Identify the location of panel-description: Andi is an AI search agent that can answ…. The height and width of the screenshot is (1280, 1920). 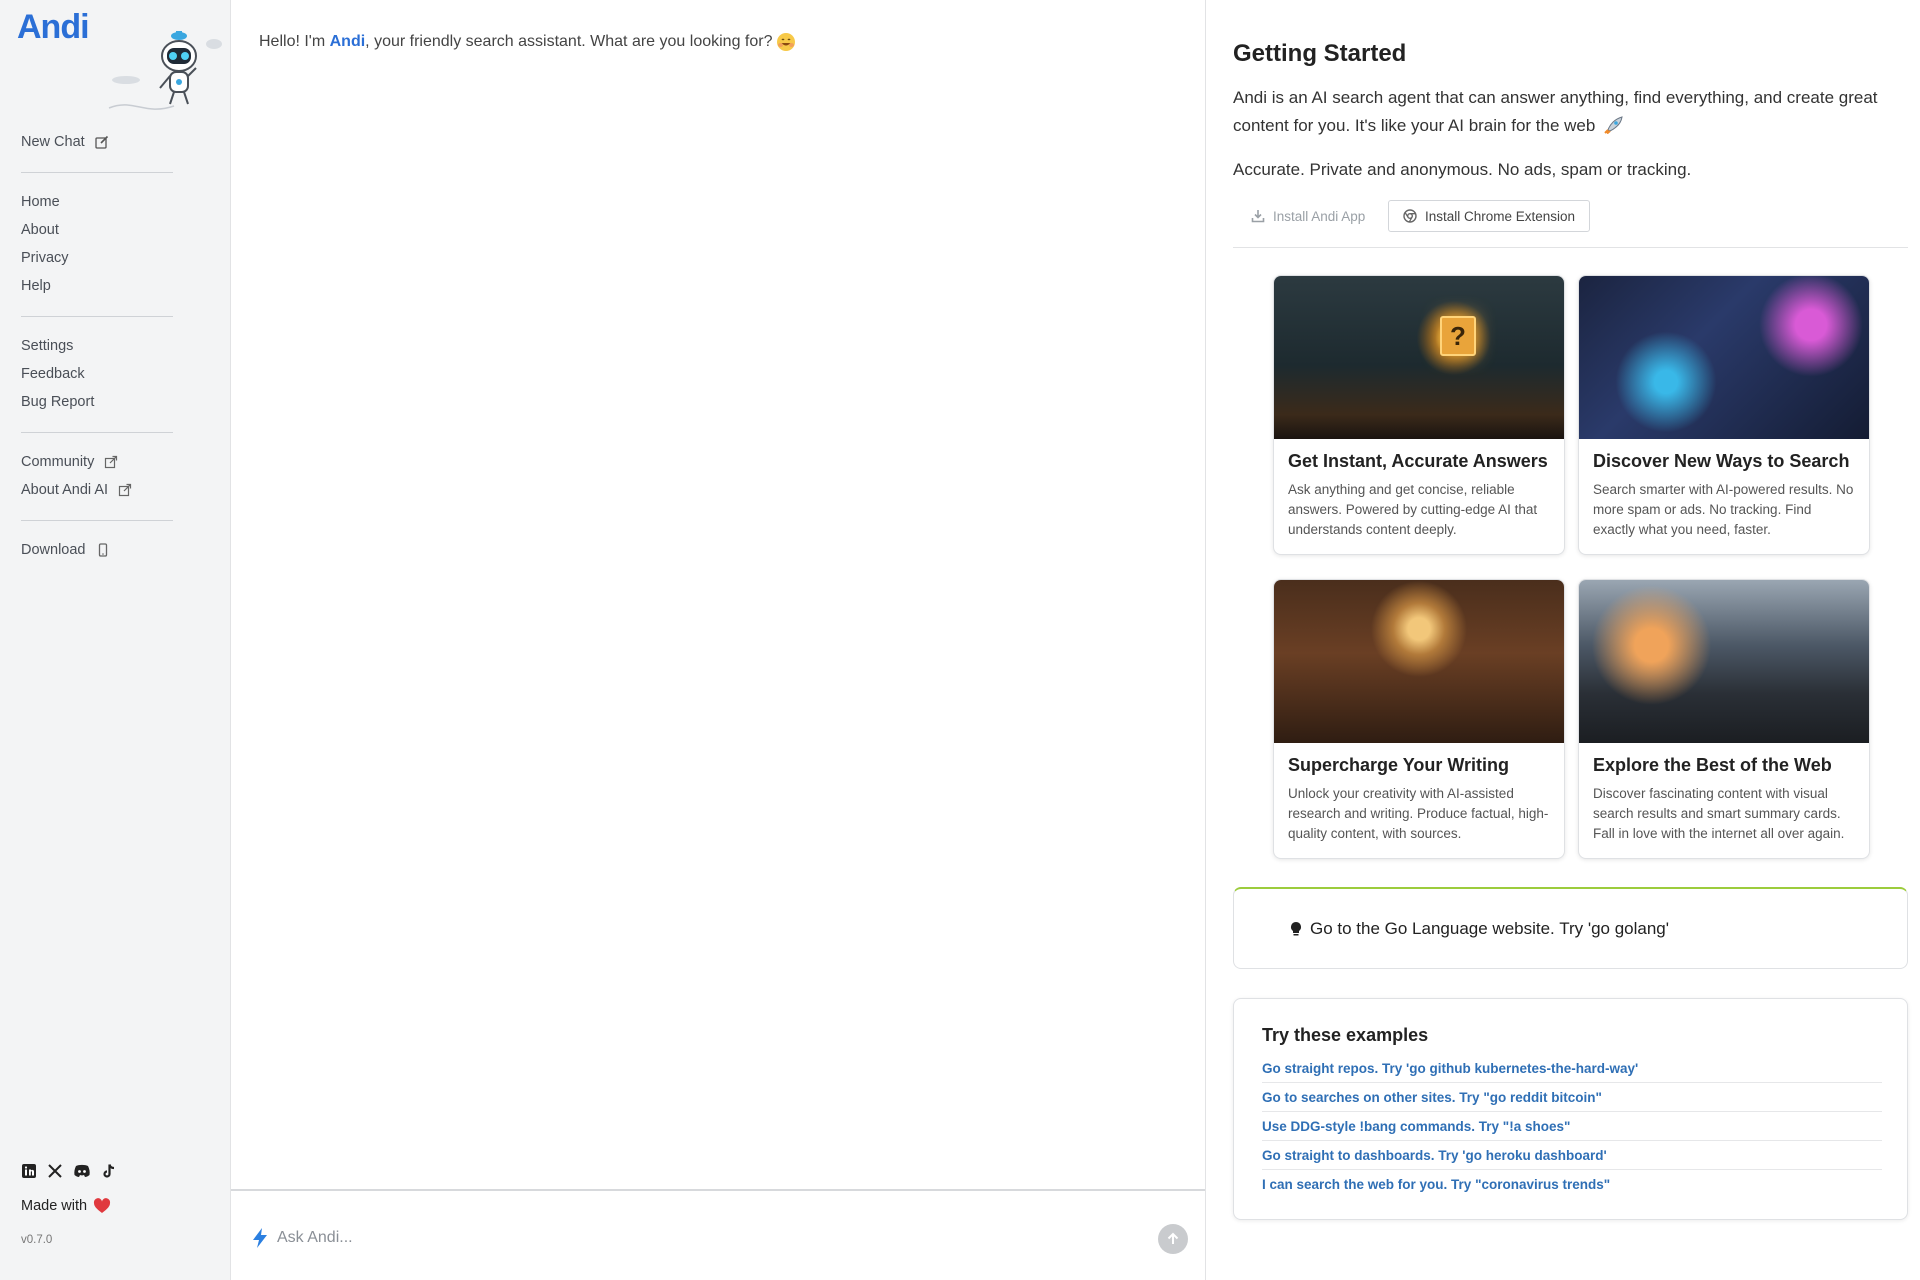
(1568, 112).